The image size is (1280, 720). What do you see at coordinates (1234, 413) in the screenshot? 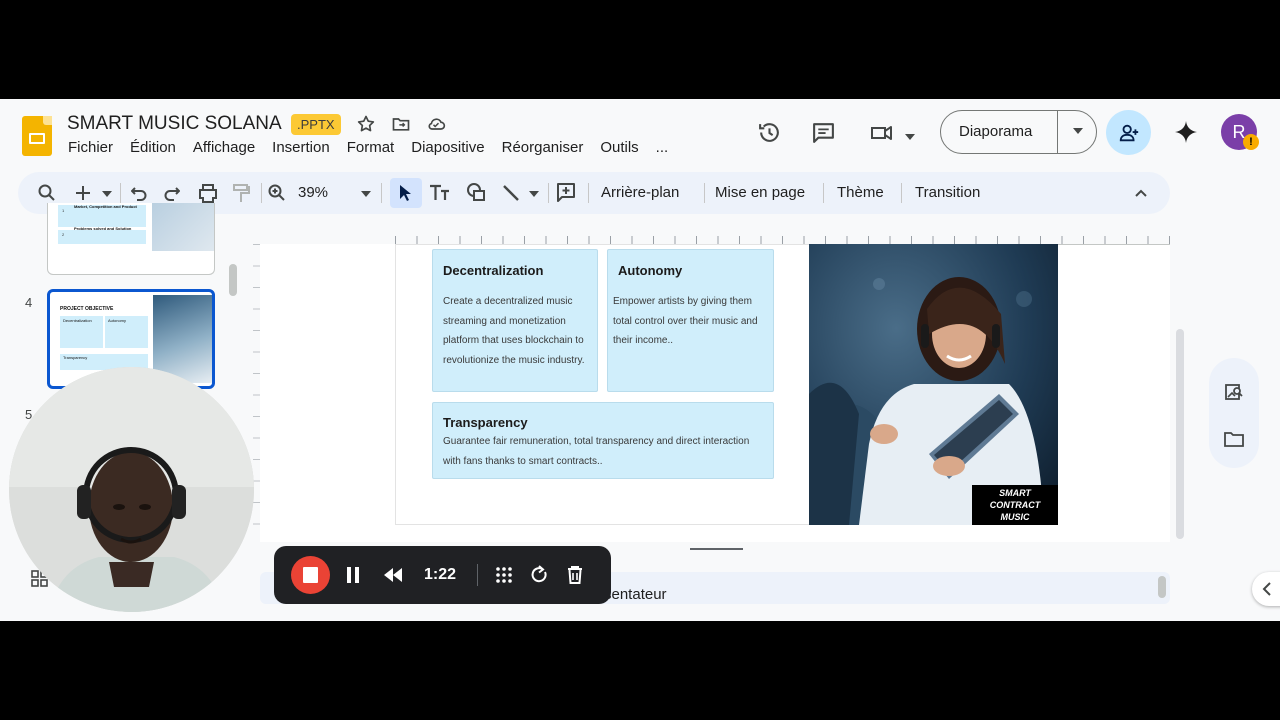
I see `side-panel` at bounding box center [1234, 413].